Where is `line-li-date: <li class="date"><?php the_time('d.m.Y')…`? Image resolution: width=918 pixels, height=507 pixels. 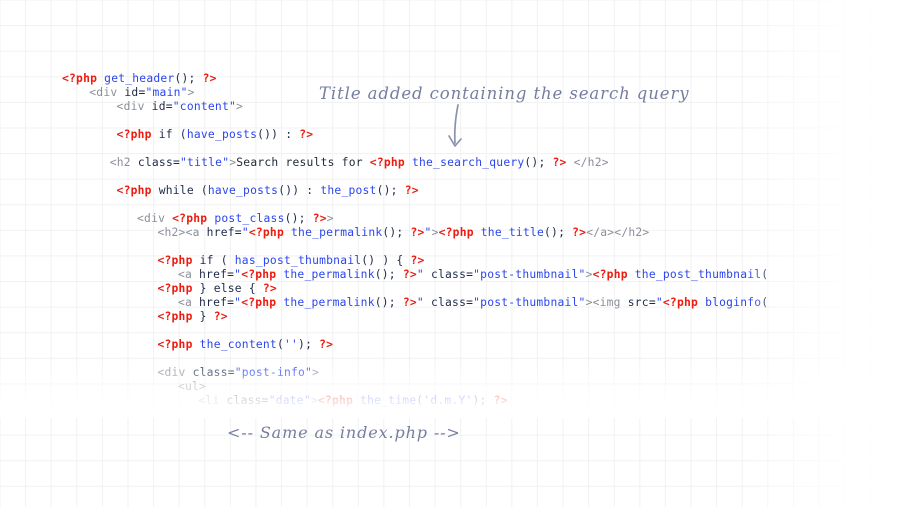 line-li-date: <li class="date"><?php the_time('d.m.Y')… is located at coordinates (352, 401).